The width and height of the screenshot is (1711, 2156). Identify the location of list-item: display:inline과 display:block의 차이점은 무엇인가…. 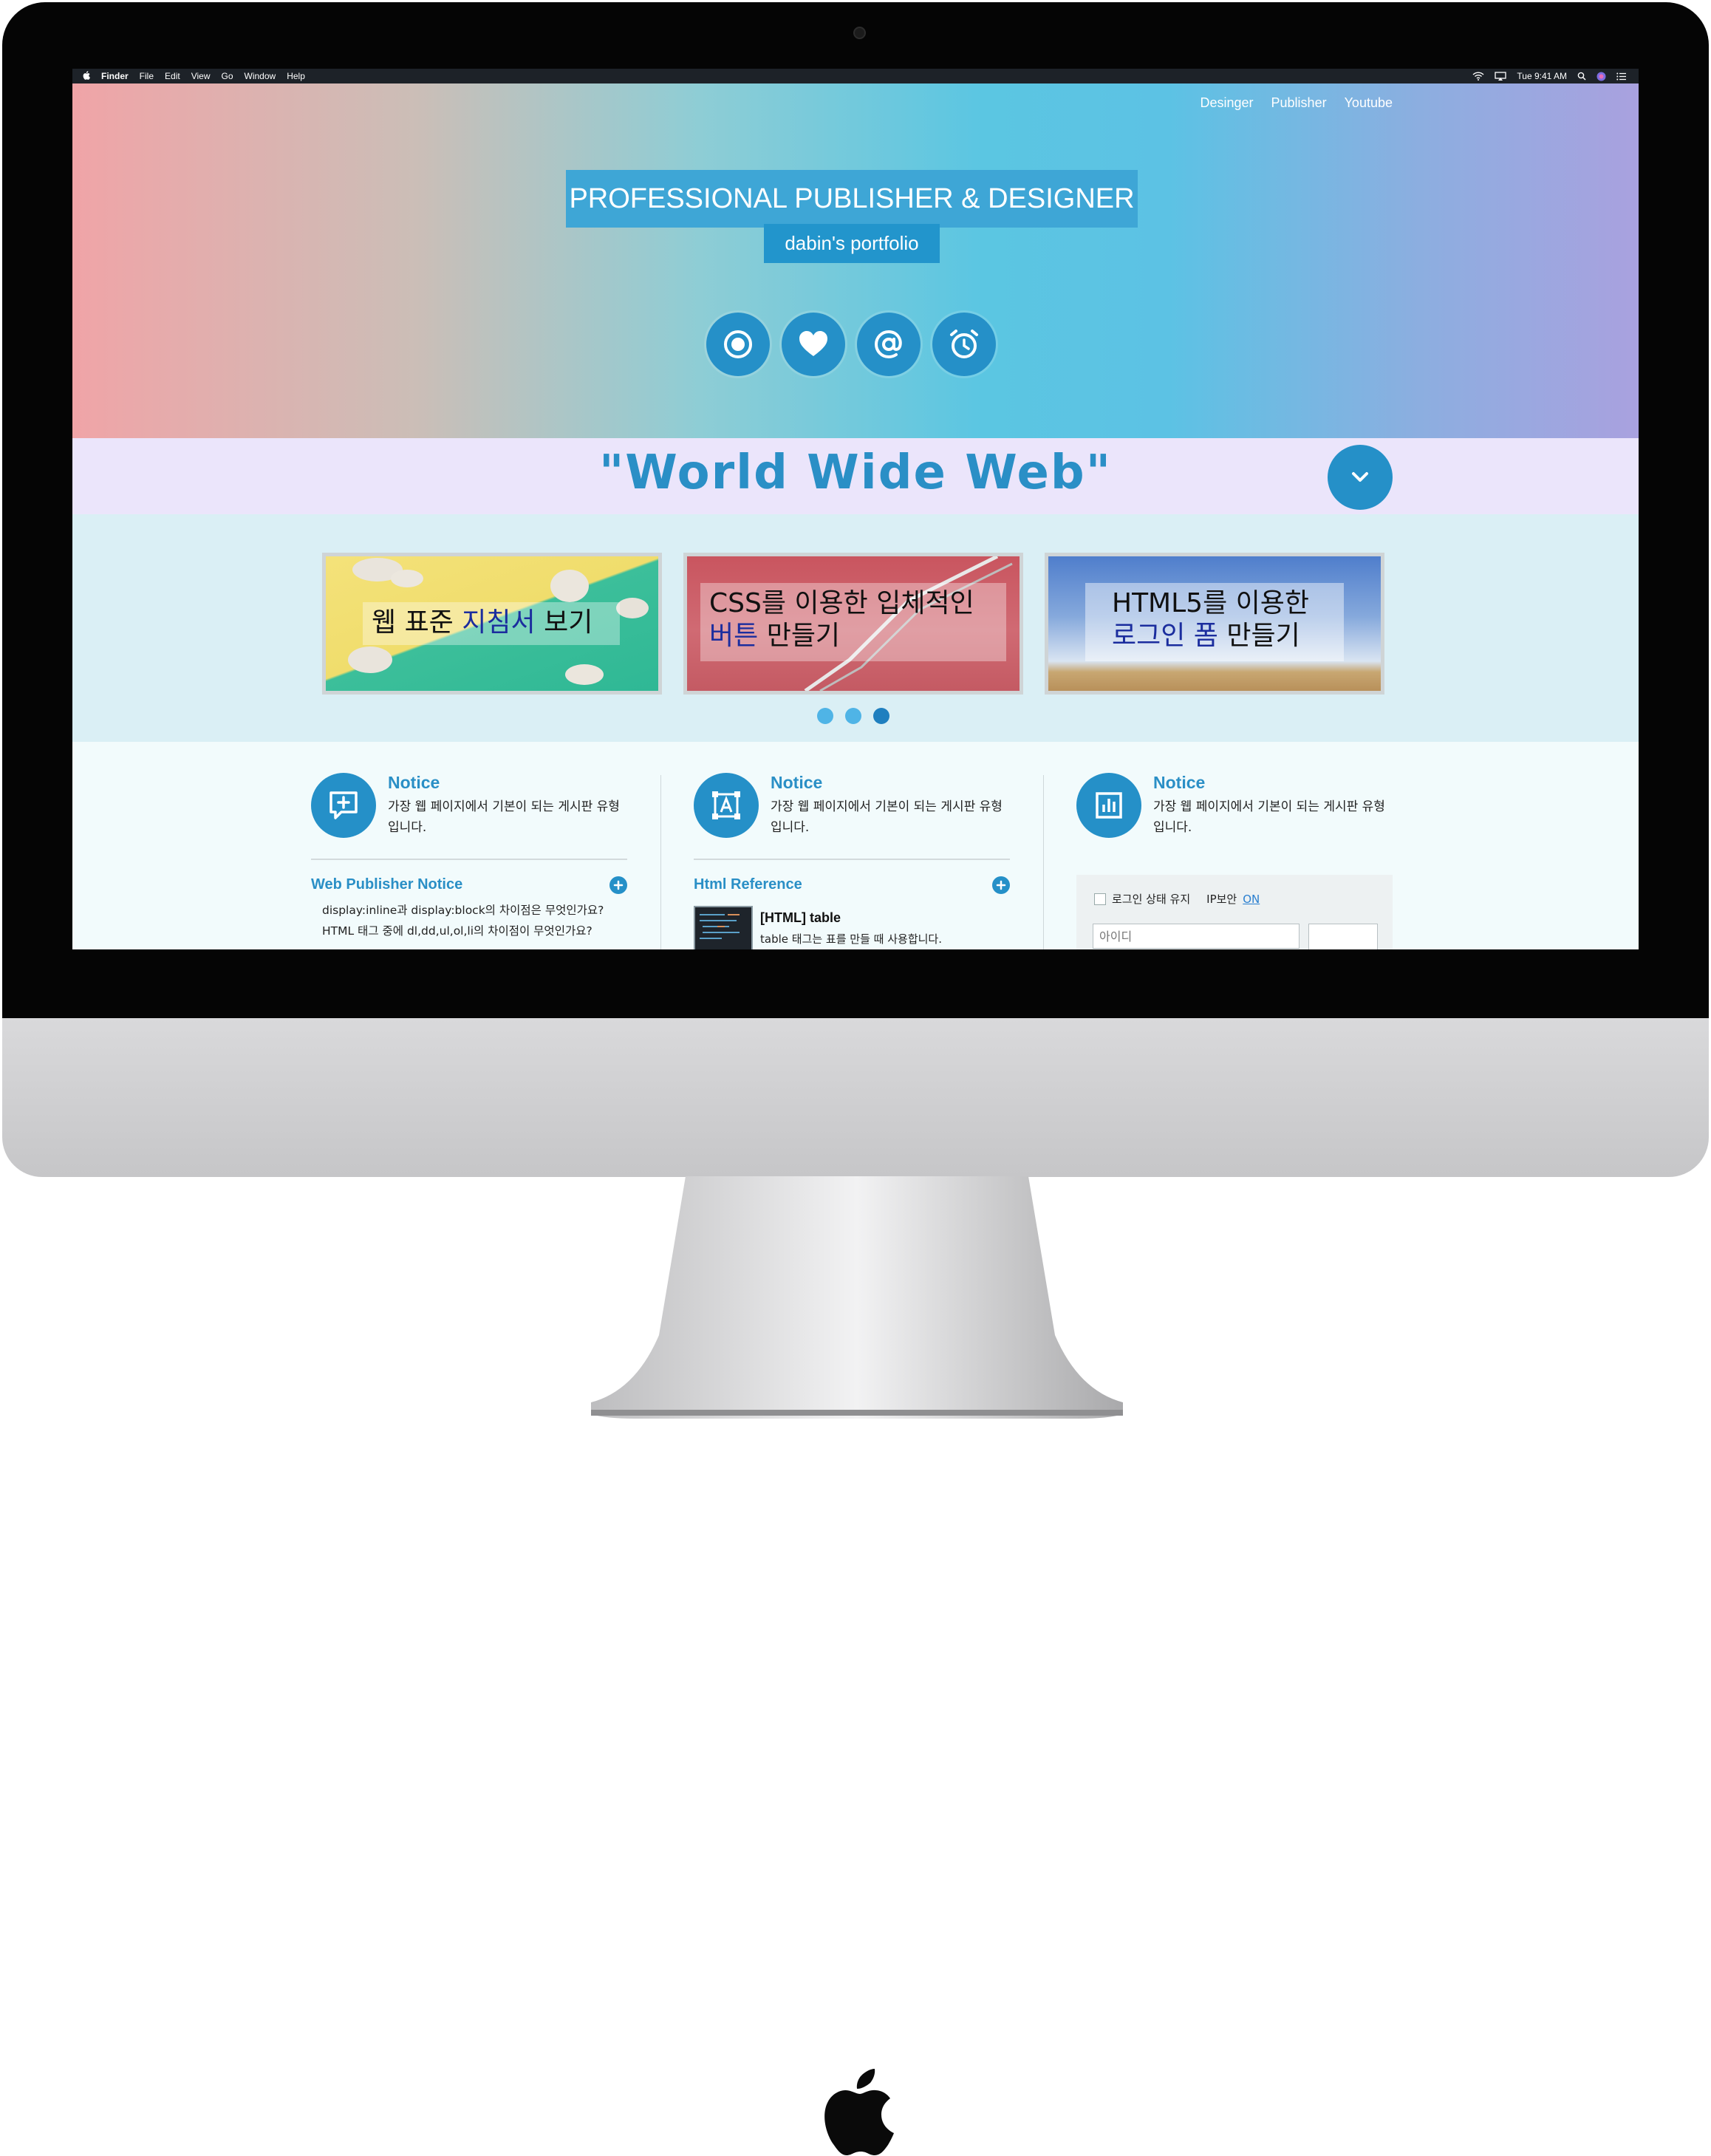
(463, 910).